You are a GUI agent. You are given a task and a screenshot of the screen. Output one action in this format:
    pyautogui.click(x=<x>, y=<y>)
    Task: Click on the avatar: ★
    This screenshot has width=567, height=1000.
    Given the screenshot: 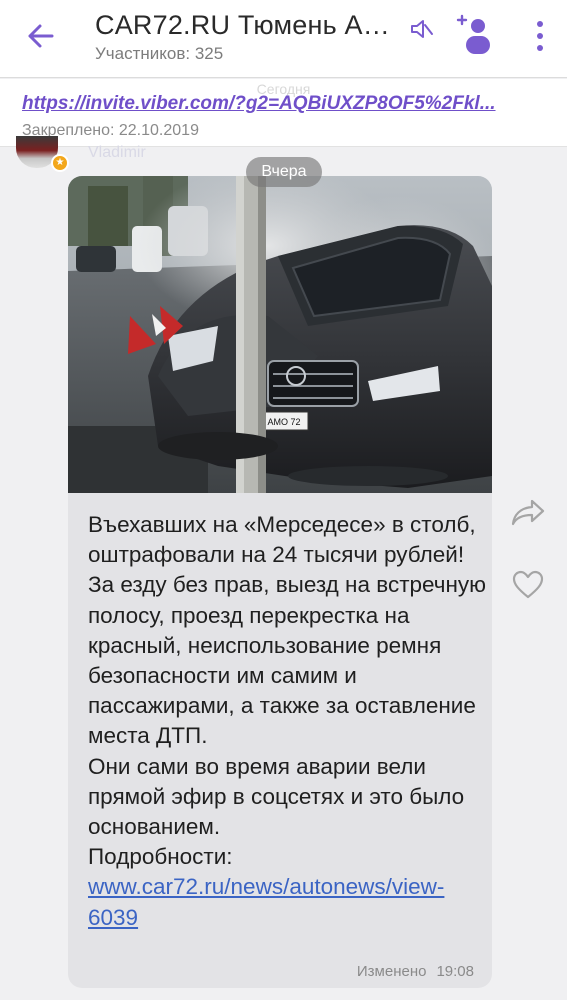 What is the action you would take?
    pyautogui.click(x=42, y=154)
    